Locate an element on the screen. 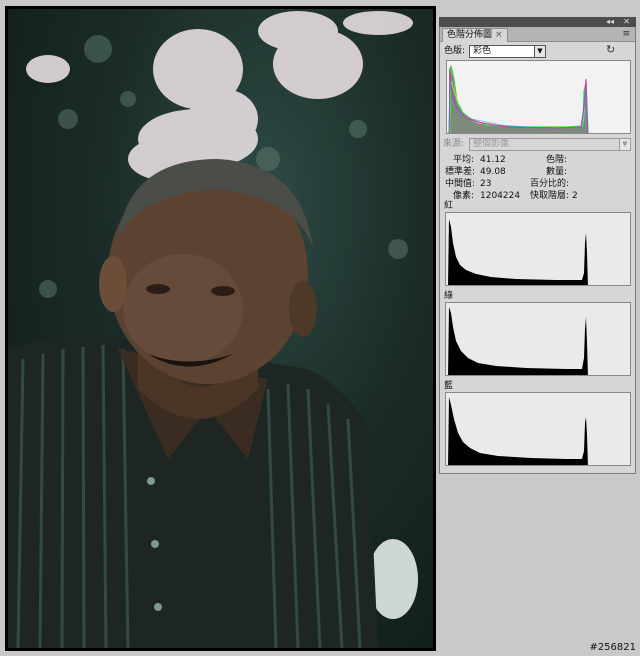  histogram-composite is located at coordinates (538, 97).